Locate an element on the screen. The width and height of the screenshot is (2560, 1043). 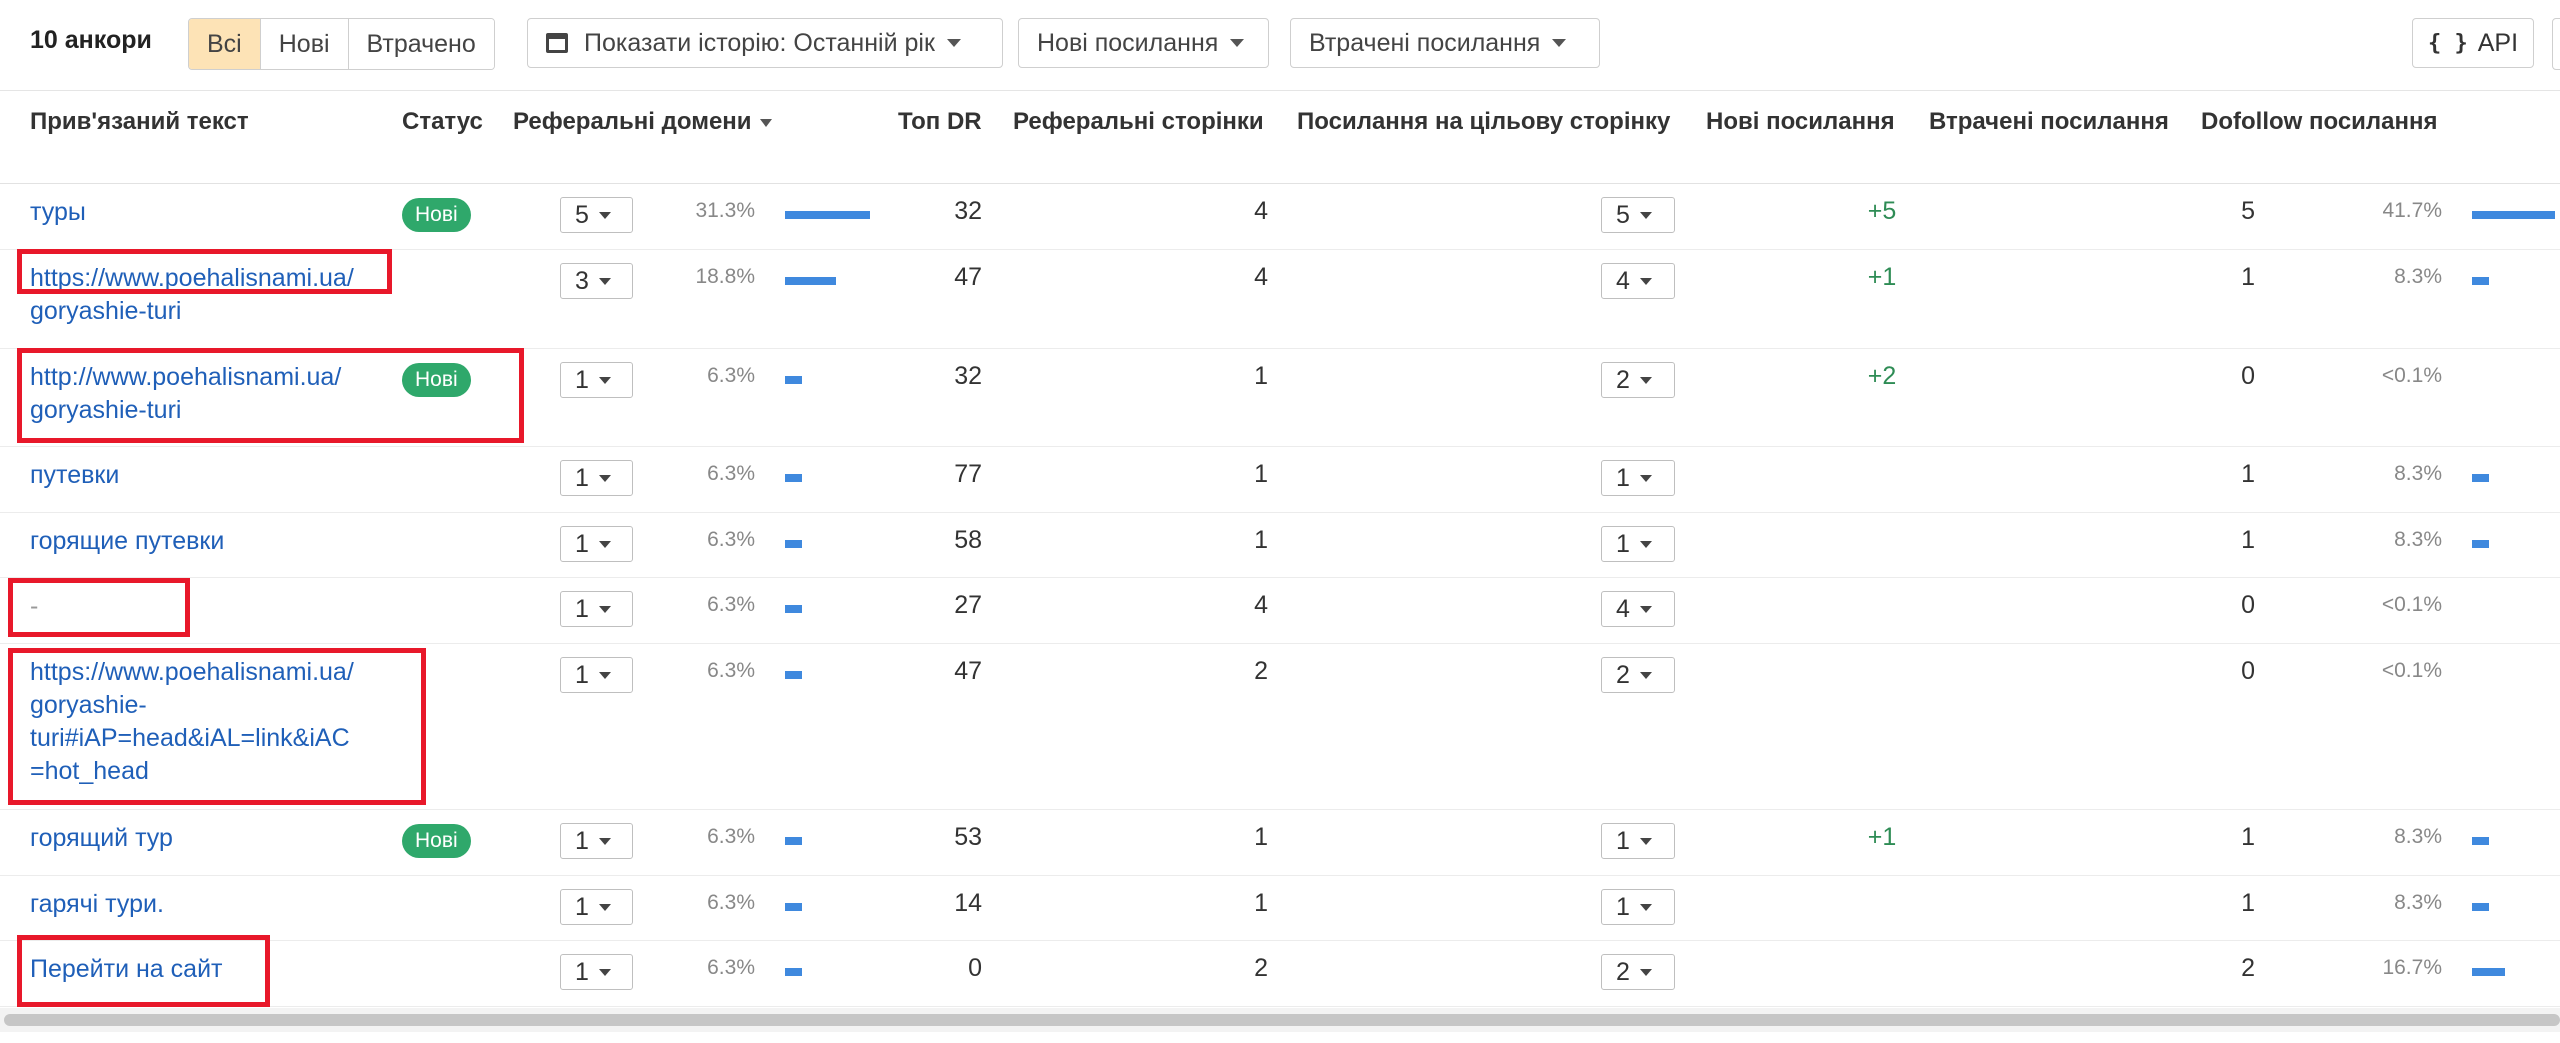
table-row: путевки 1 6.3% 77 1 1 1 8.3% is located at coordinates (1280, 480).